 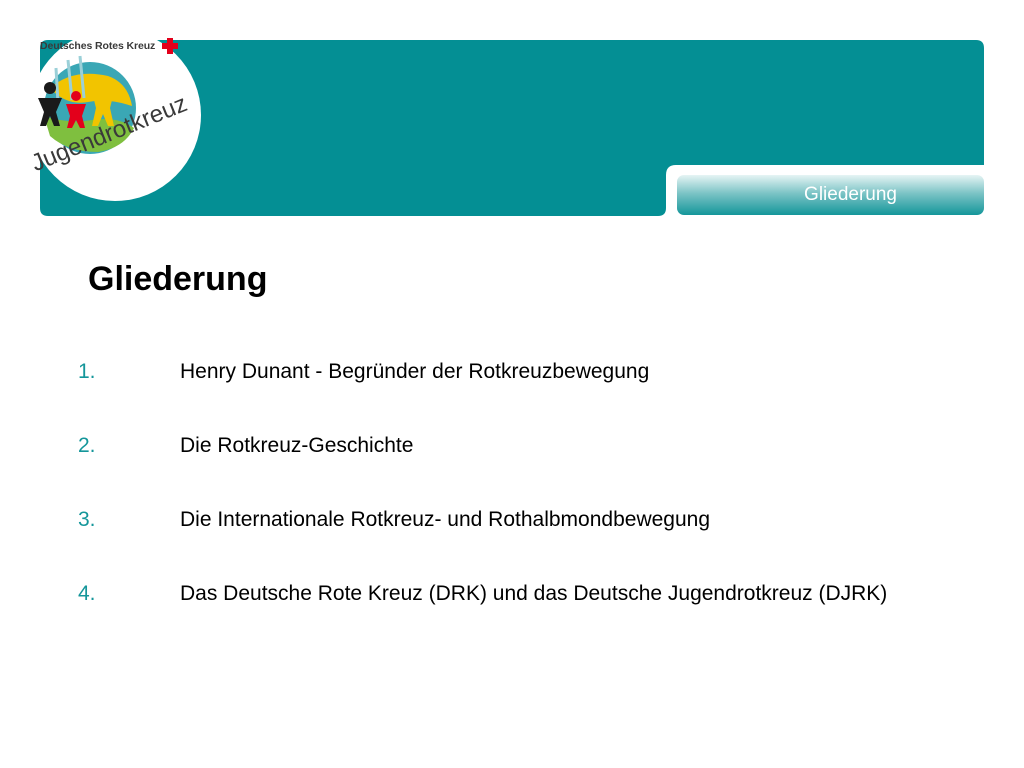 I want to click on section-tab: Gliederung, so click(x=830, y=195).